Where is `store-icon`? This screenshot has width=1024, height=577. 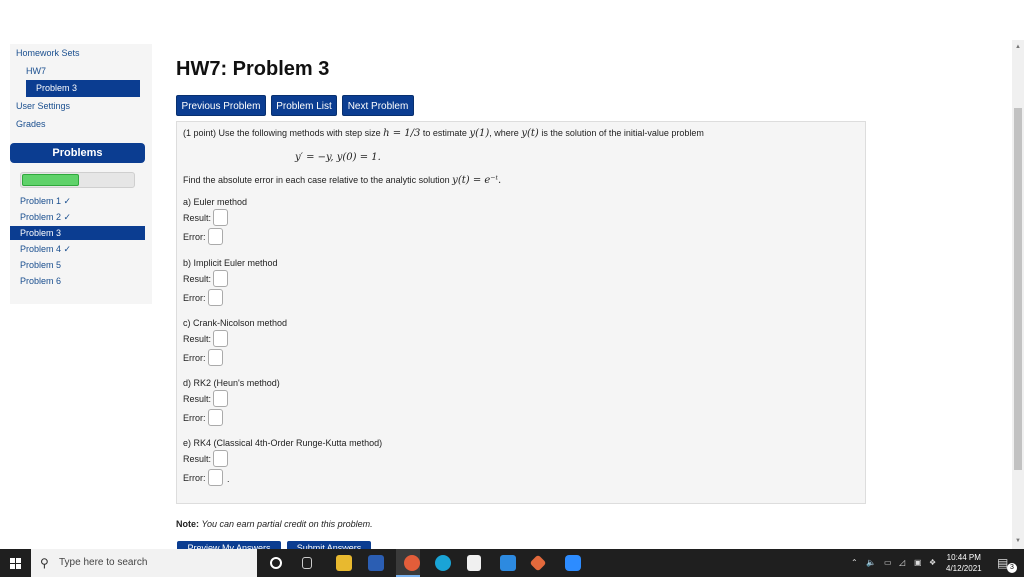
store-icon is located at coordinates (474, 563).